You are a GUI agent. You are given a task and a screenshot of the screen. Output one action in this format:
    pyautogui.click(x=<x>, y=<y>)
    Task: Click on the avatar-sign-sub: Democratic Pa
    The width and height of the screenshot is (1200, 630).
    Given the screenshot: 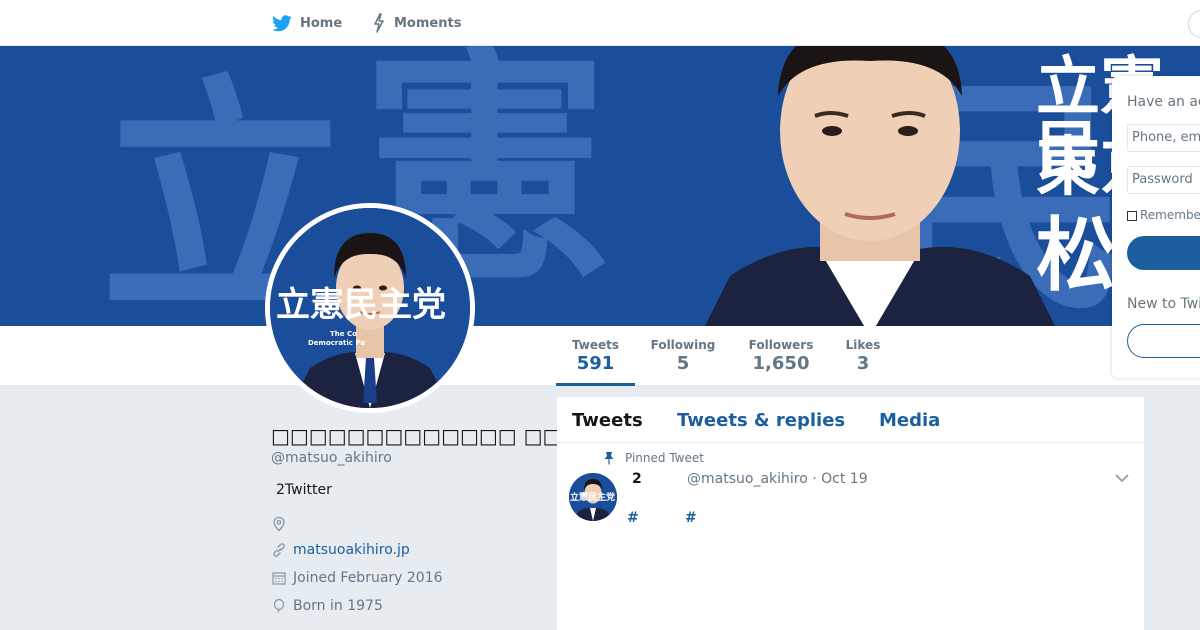 What is the action you would take?
    pyautogui.click(x=336, y=343)
    